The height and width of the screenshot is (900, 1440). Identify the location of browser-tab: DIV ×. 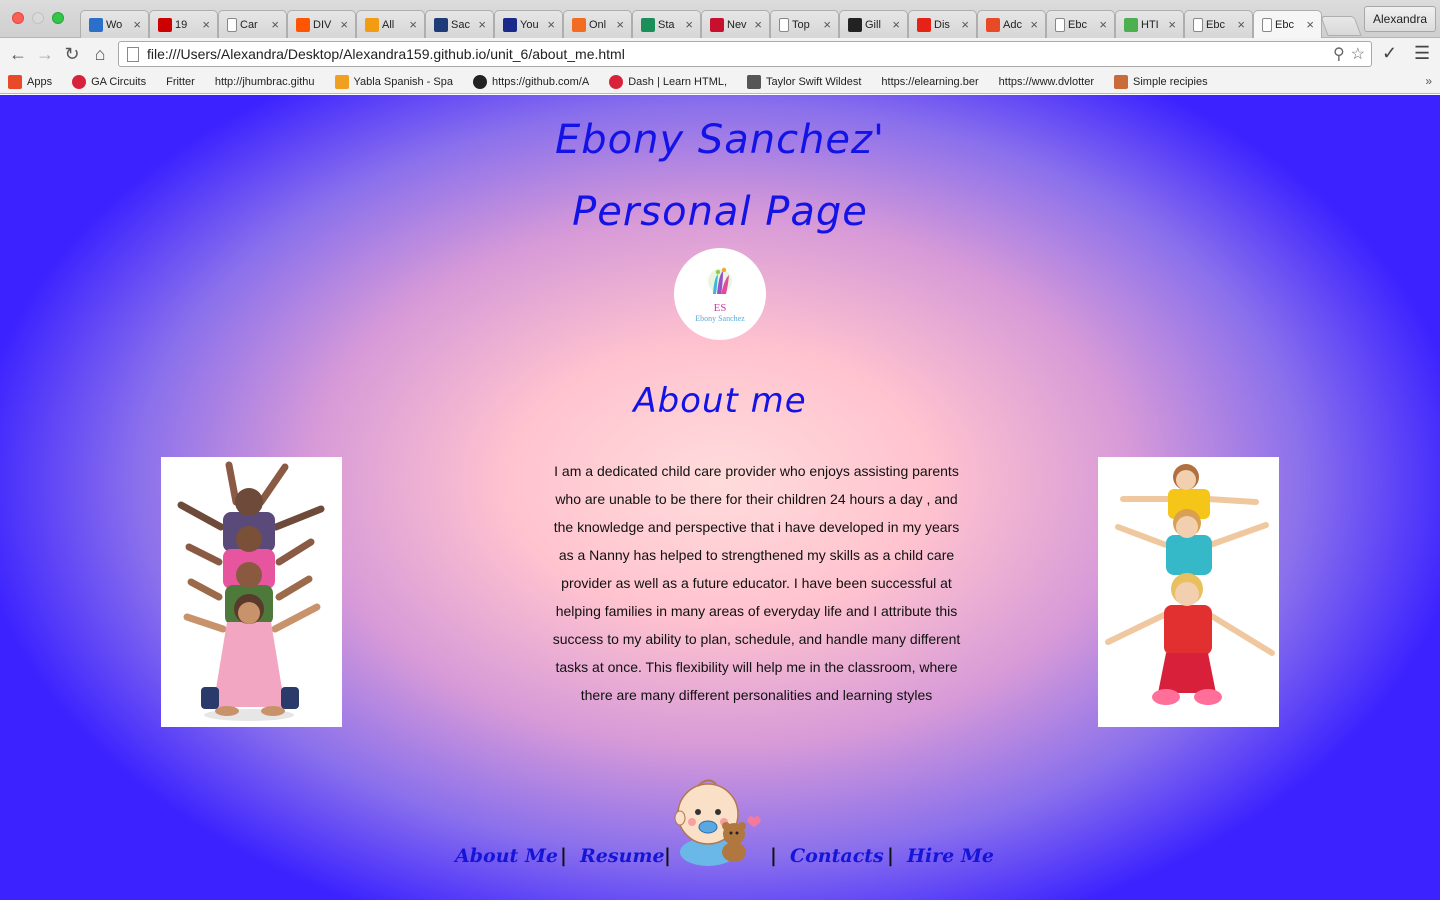
(321, 24).